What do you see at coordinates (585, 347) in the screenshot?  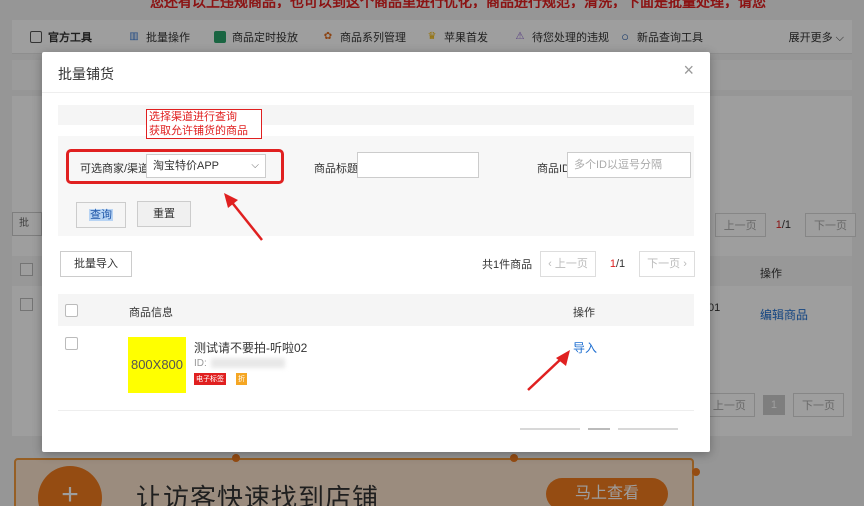 I see `import-link: 导入` at bounding box center [585, 347].